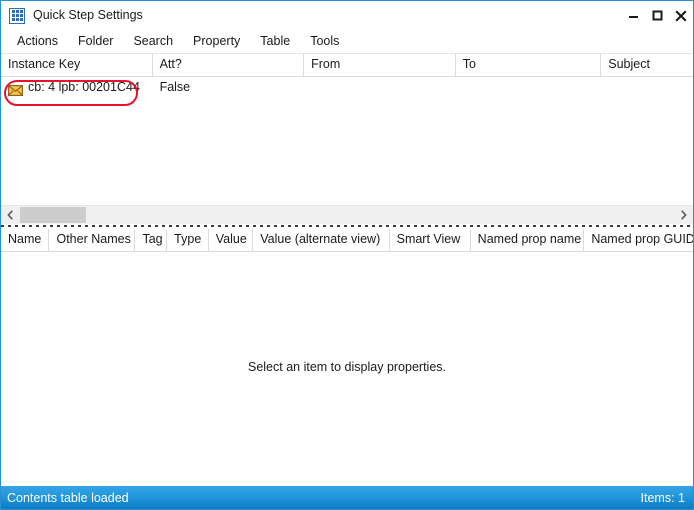 This screenshot has height=510, width=694. Describe the element at coordinates (68, 497) in the screenshot. I see `status-message: Contents table loaded` at that location.